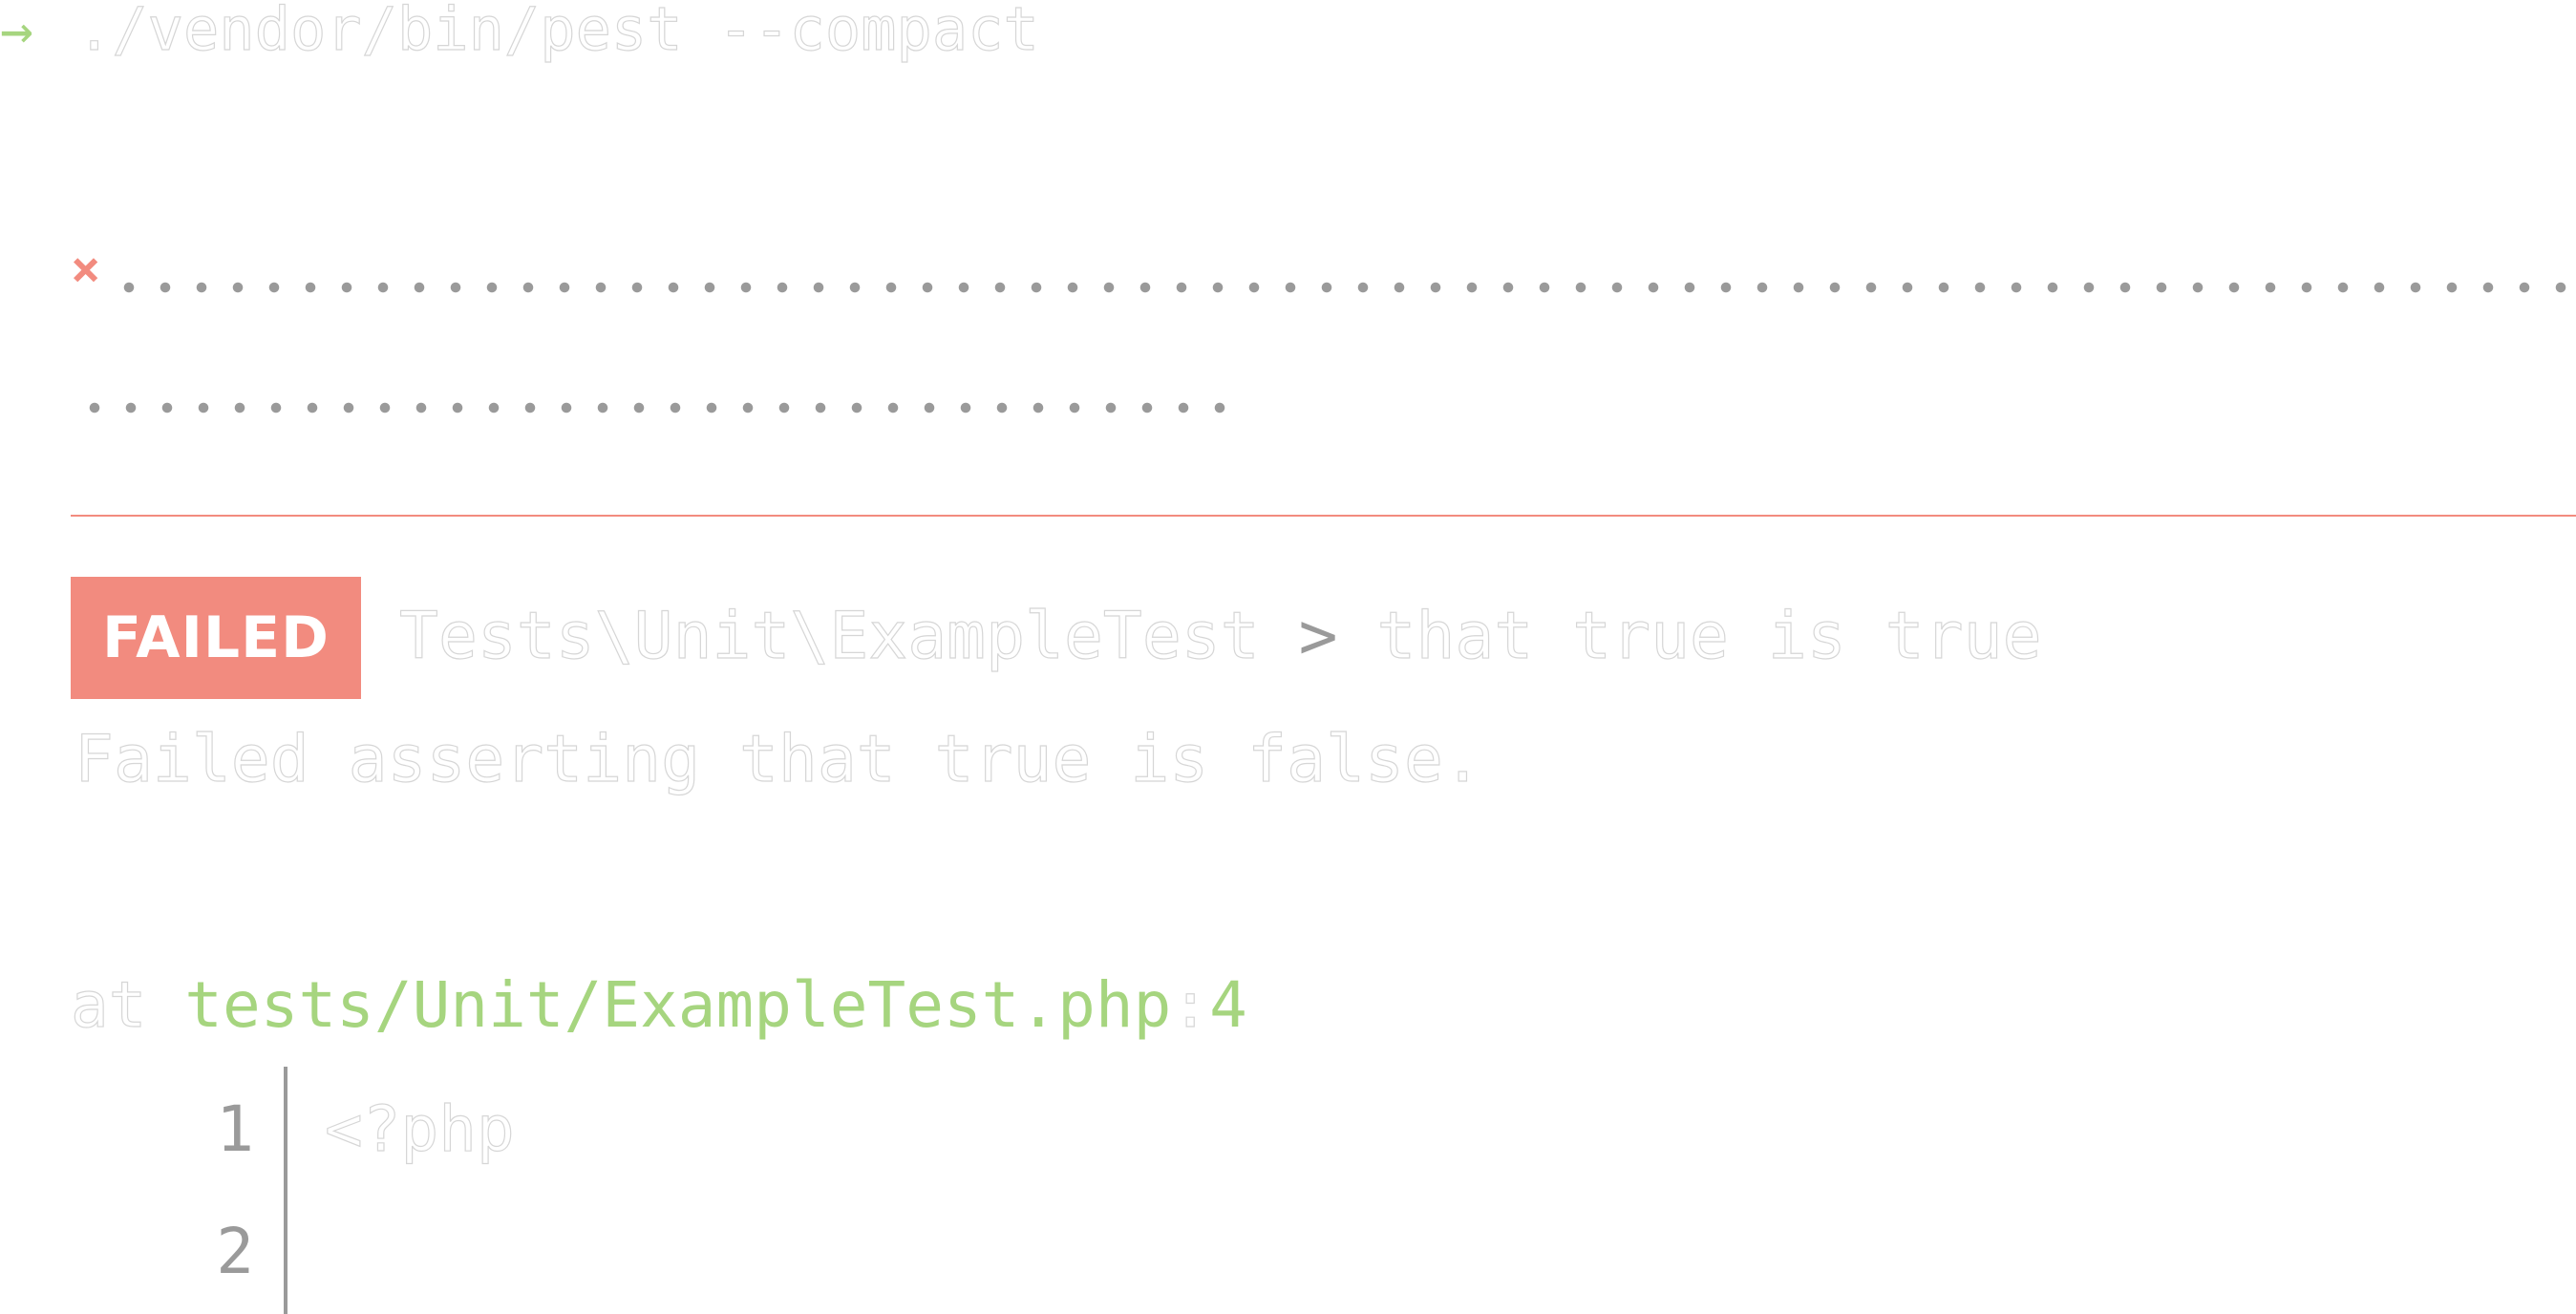 The height and width of the screenshot is (1314, 2576). I want to click on code-line-number: 1, so click(235, 1129).